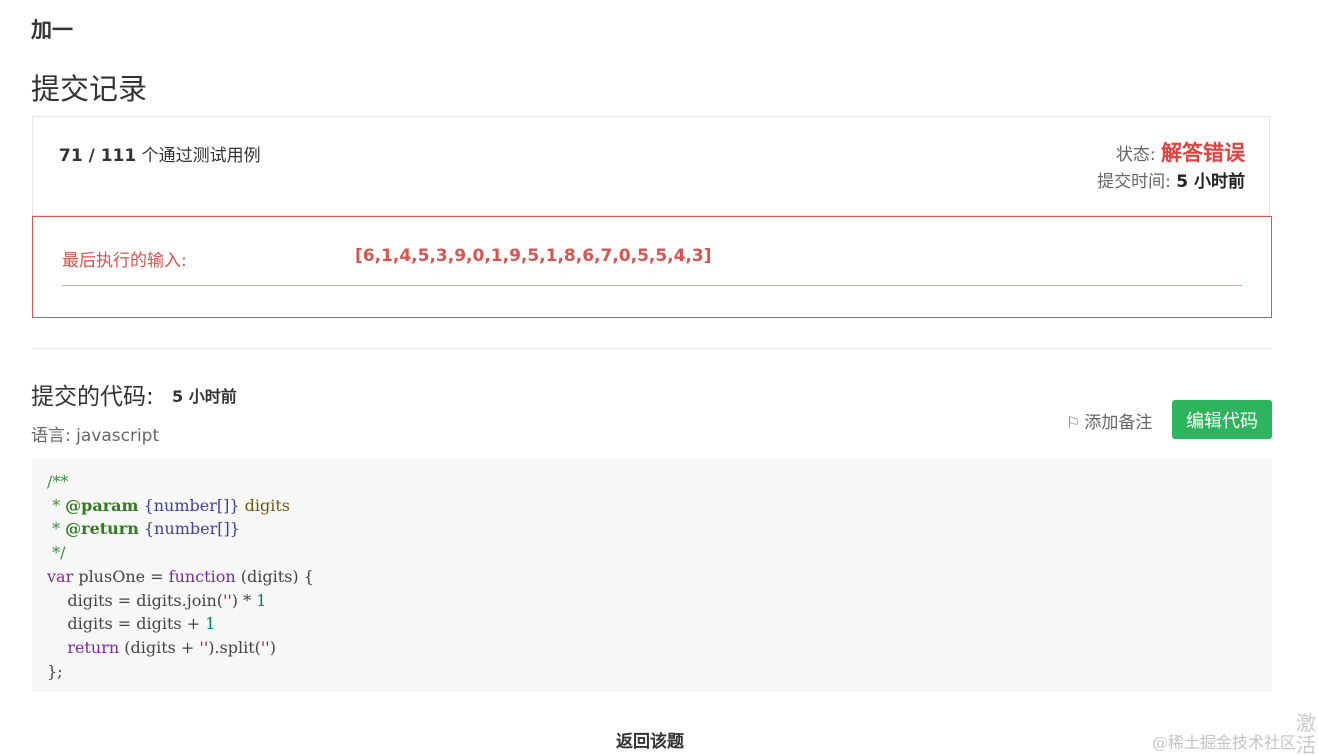 The image size is (1318, 755). Describe the element at coordinates (652, 285) in the screenshot. I see `error-divider` at that location.